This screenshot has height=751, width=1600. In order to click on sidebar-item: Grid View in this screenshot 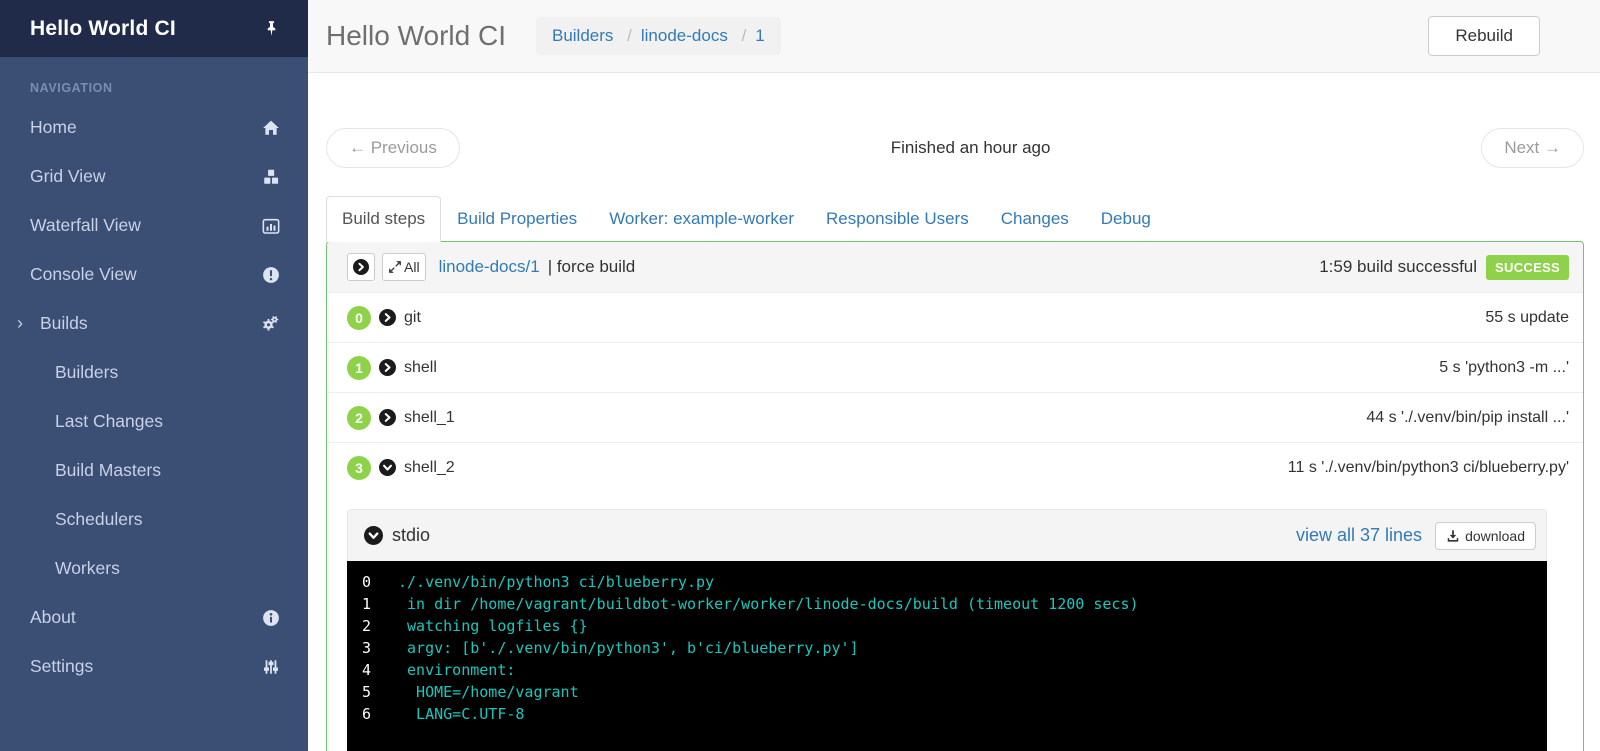, I will do `click(154, 176)`.